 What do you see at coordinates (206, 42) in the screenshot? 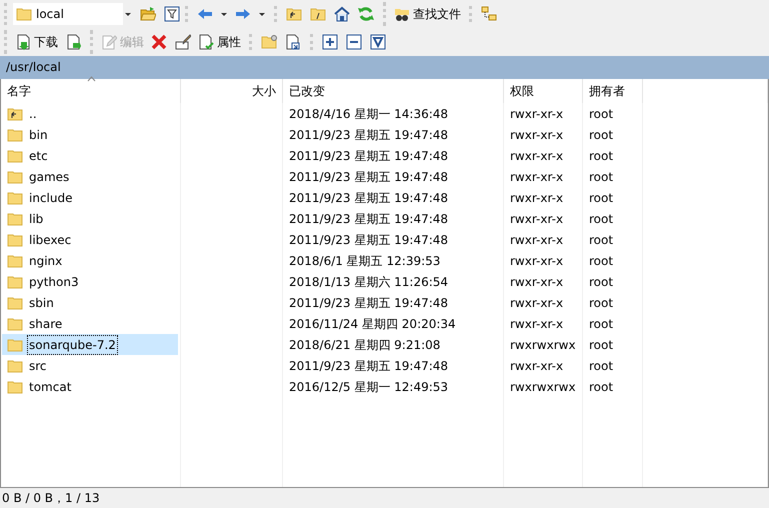
I see `properties-icon` at bounding box center [206, 42].